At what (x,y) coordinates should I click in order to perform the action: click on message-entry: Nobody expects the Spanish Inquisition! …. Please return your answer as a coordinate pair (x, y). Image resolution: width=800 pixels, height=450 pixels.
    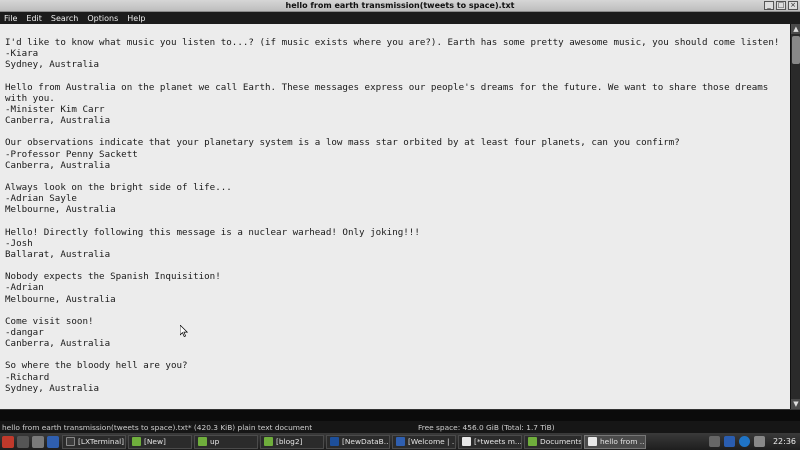
    Looking at the image, I should click on (394, 288).